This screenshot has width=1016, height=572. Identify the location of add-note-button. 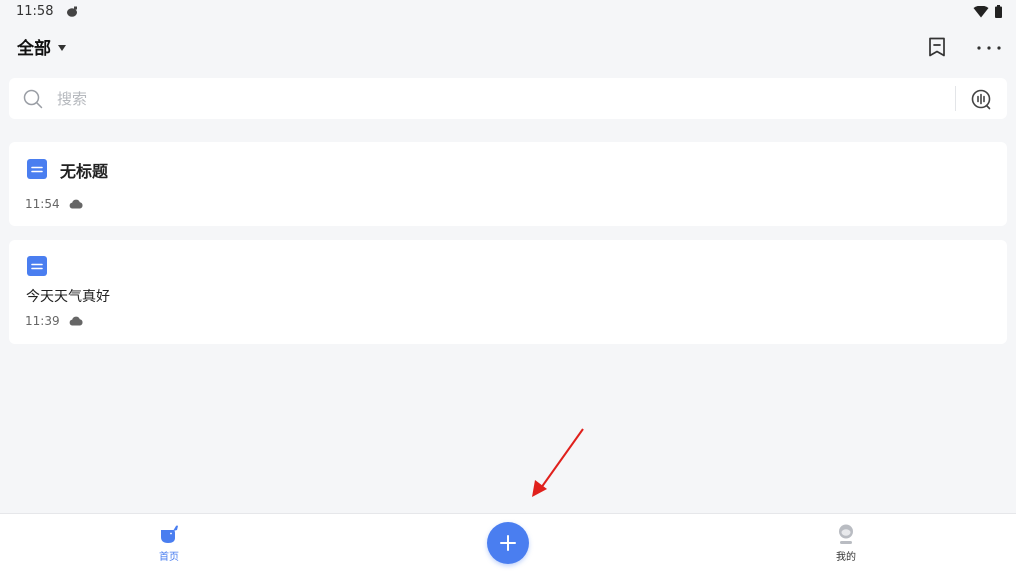
(508, 543).